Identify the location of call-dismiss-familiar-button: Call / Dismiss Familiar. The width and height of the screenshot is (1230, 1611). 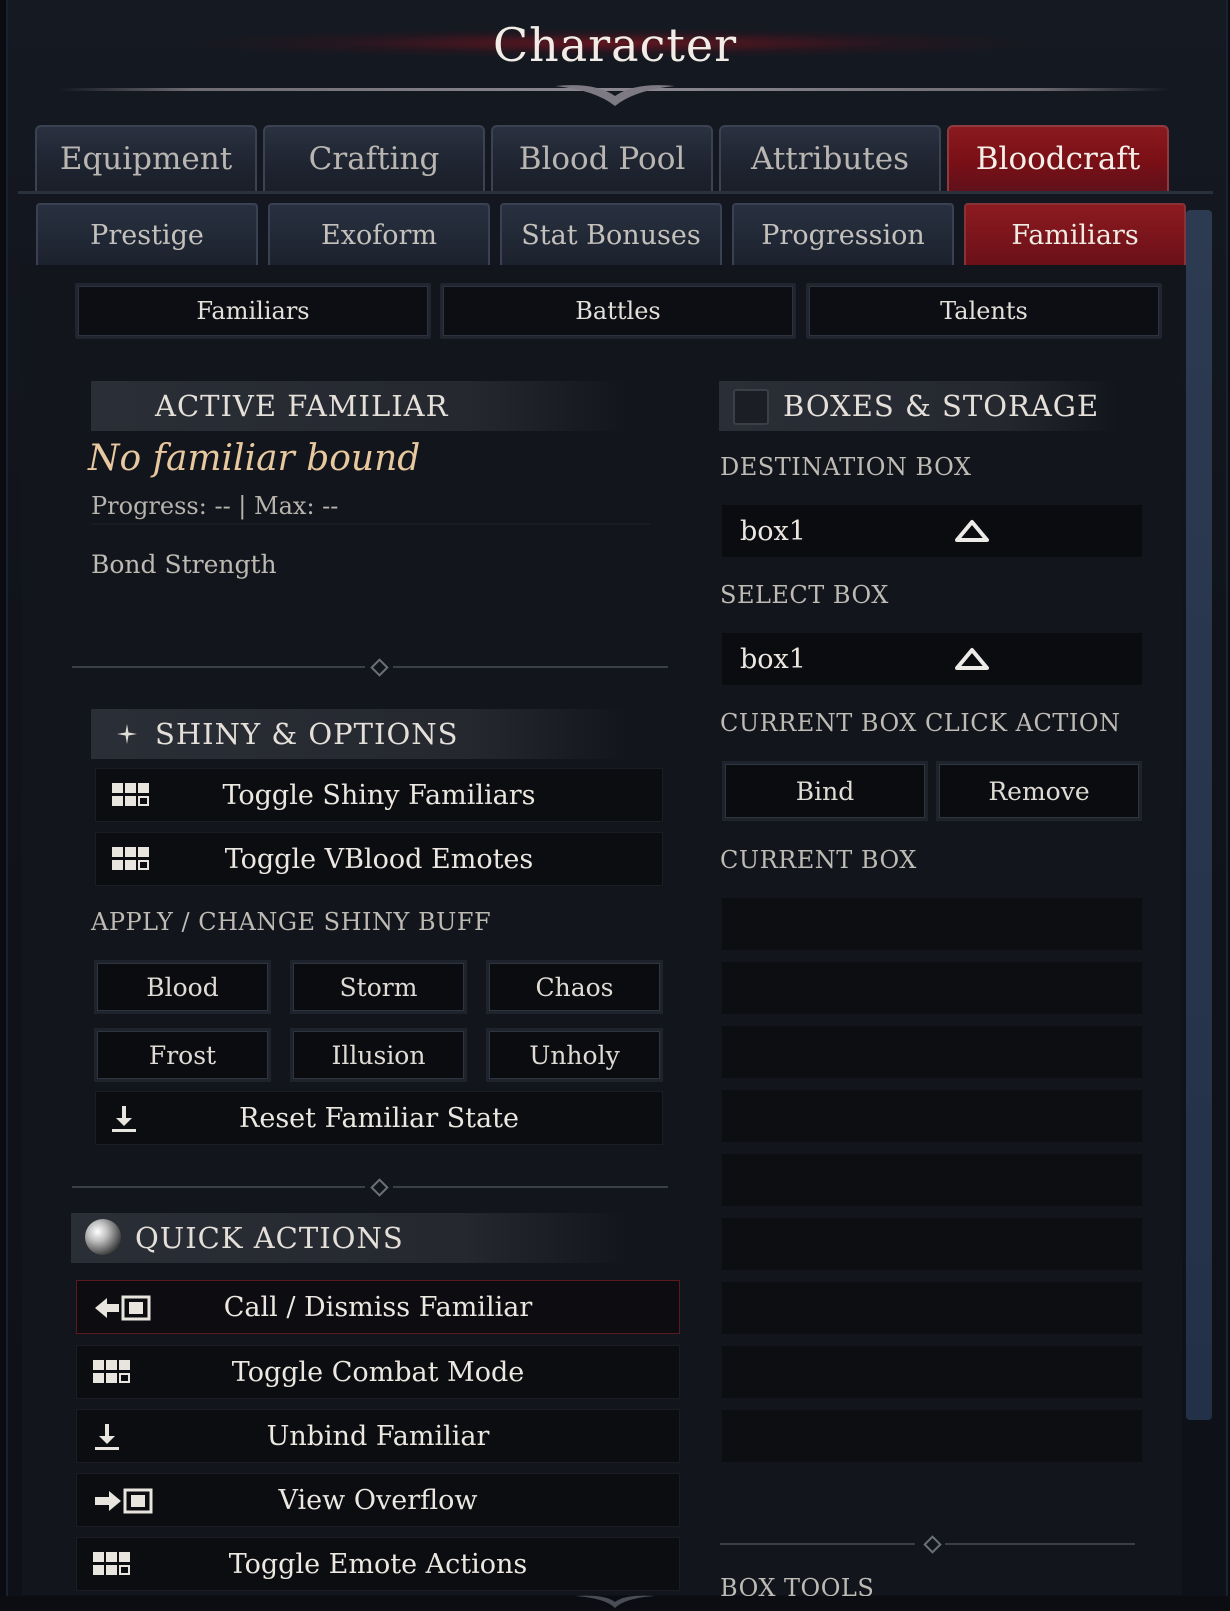
(378, 1307).